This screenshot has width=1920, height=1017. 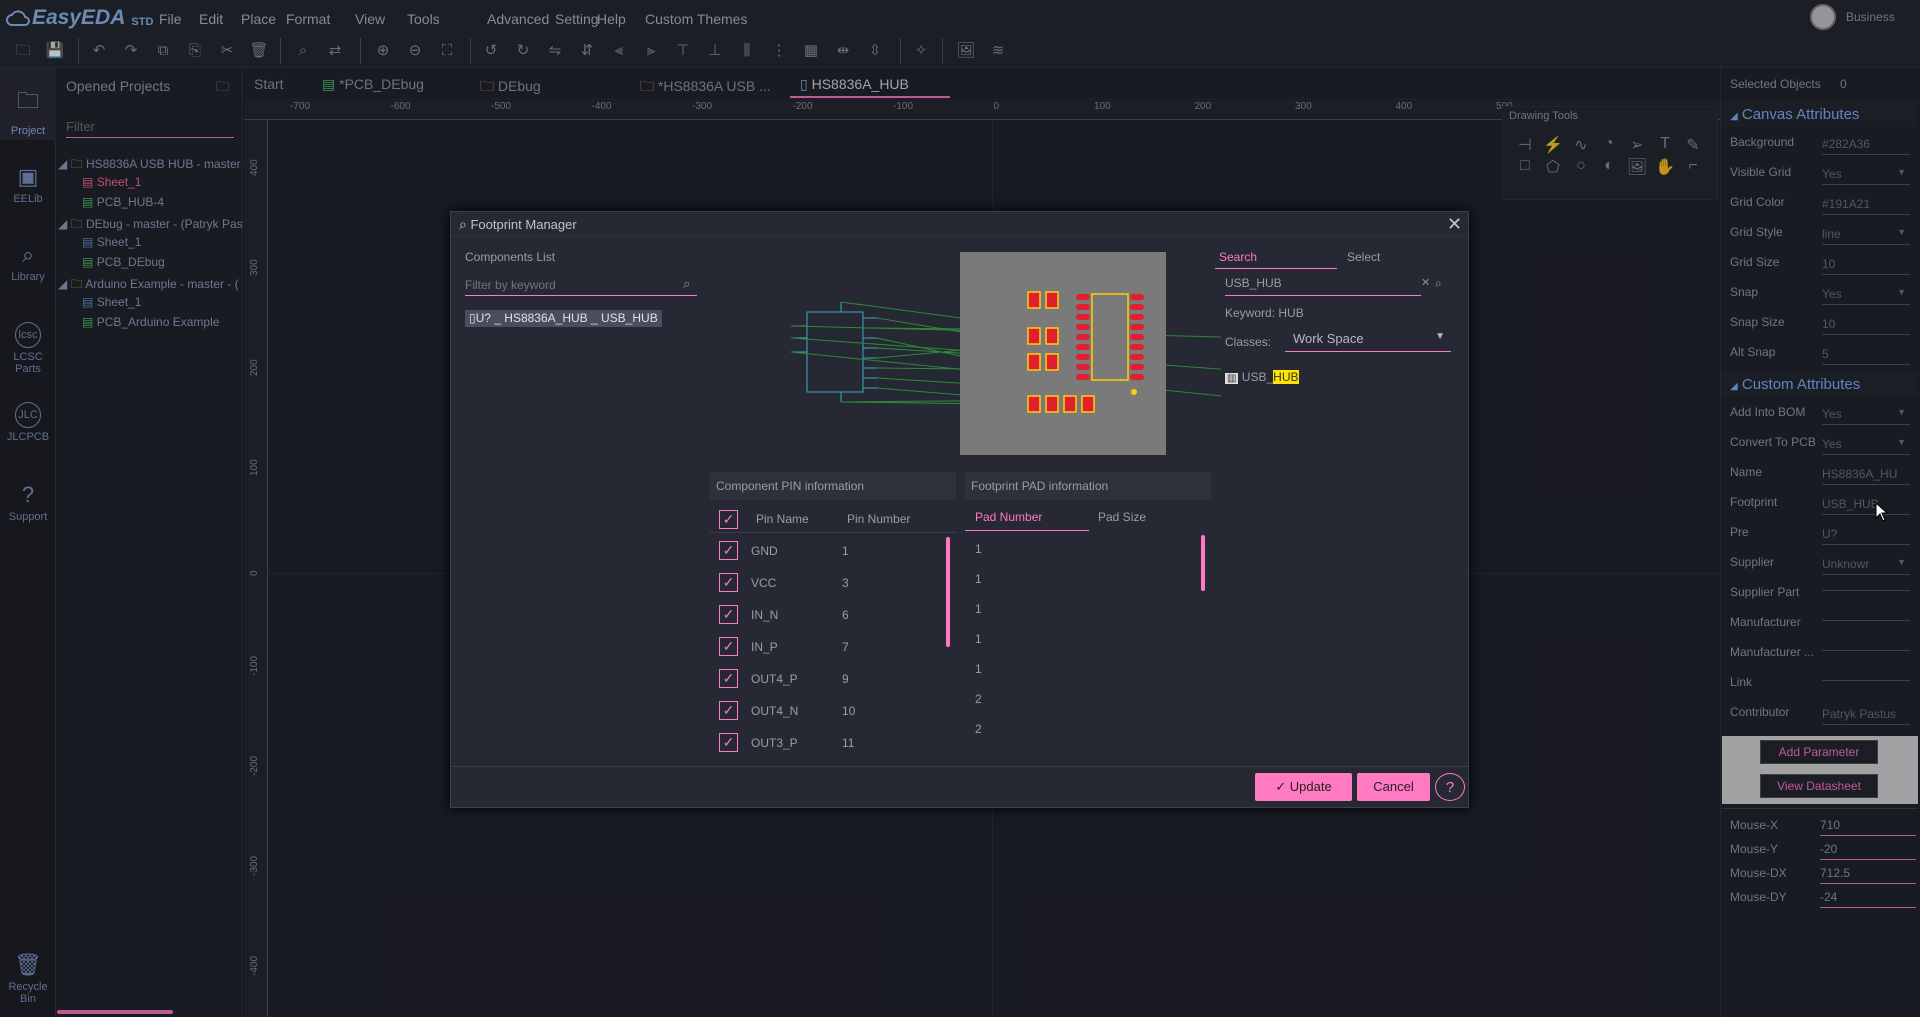 What do you see at coordinates (782, 519) in the screenshot?
I see `pin-name-column: Pin Name` at bounding box center [782, 519].